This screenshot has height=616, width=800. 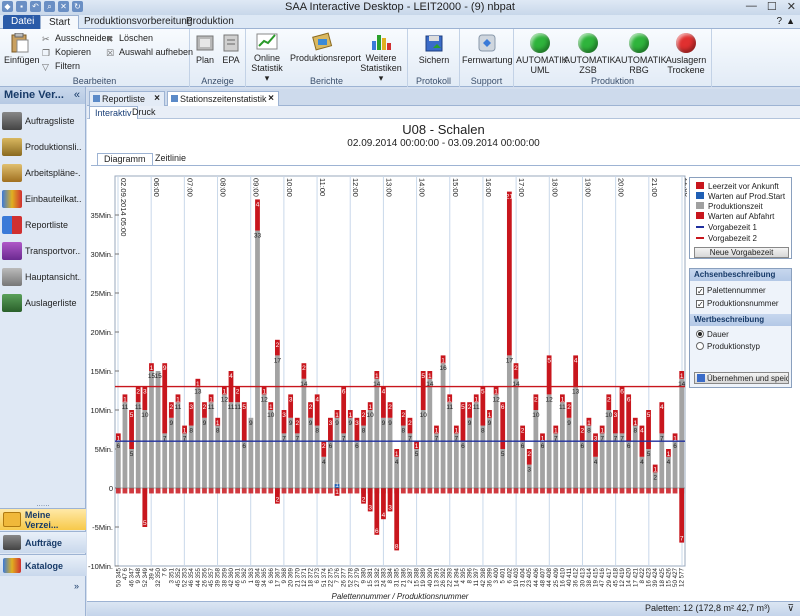 What do you see at coordinates (144, 112) in the screenshot?
I see `tab-druck: Druck` at bounding box center [144, 112].